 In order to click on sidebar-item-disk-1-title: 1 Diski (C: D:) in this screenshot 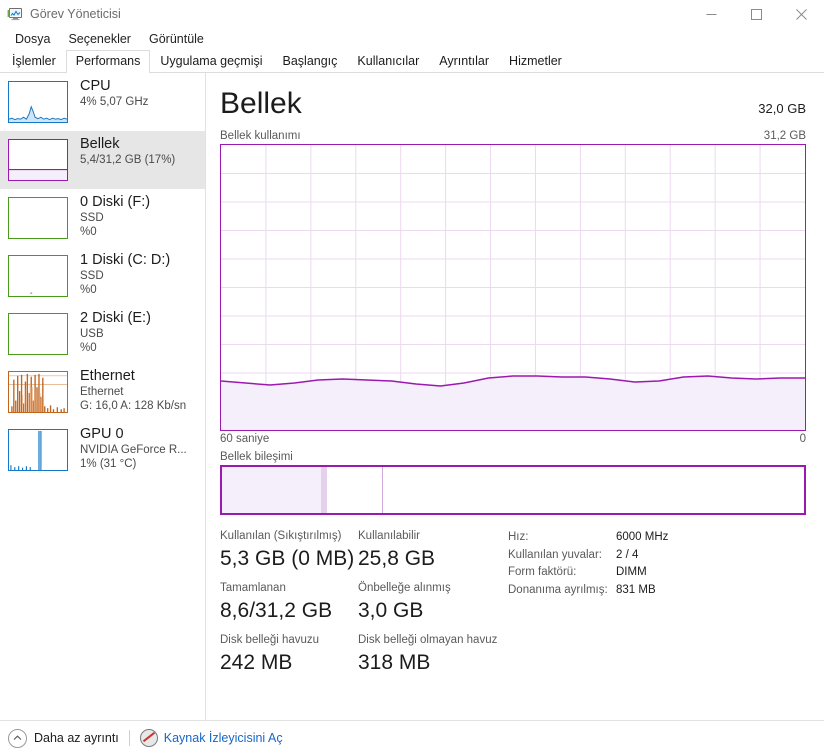, I will do `click(125, 260)`.